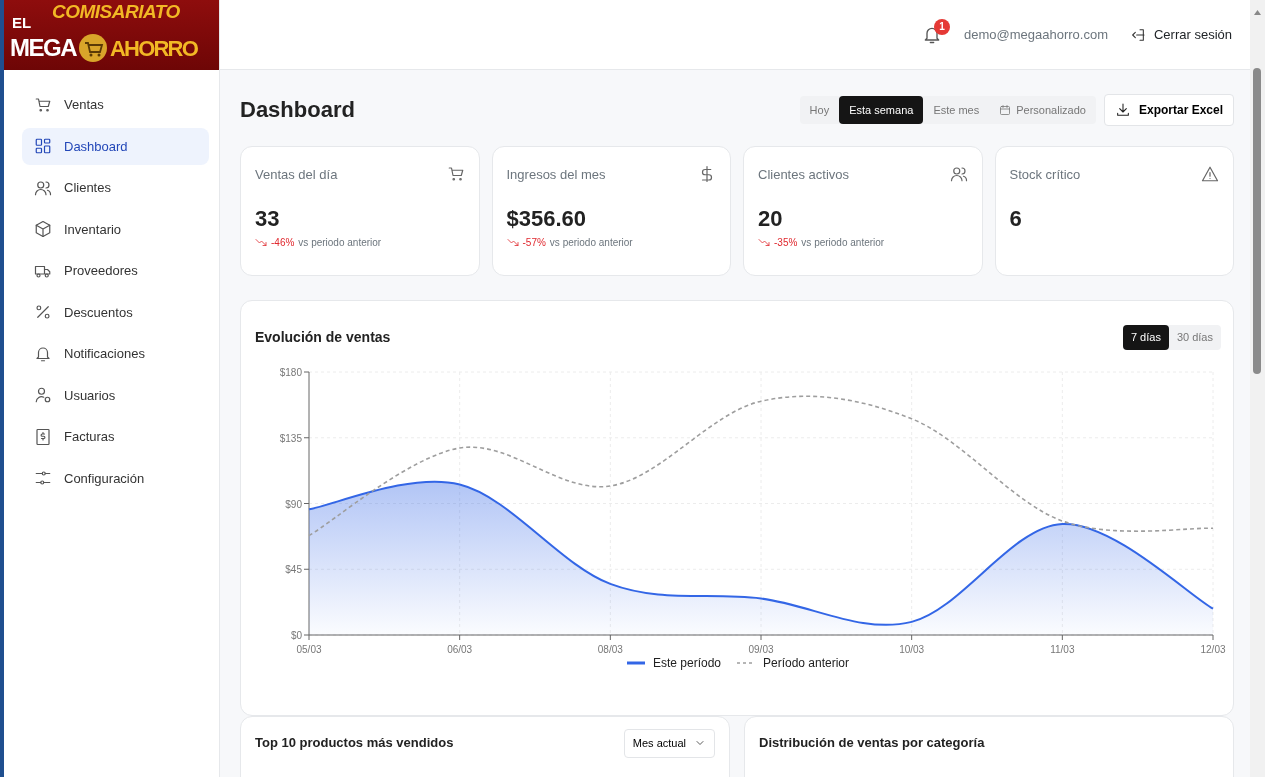 Image resolution: width=1265 pixels, height=777 pixels. Describe the element at coordinates (1042, 110) in the screenshot. I see `filter-tab: Personalizado` at that location.